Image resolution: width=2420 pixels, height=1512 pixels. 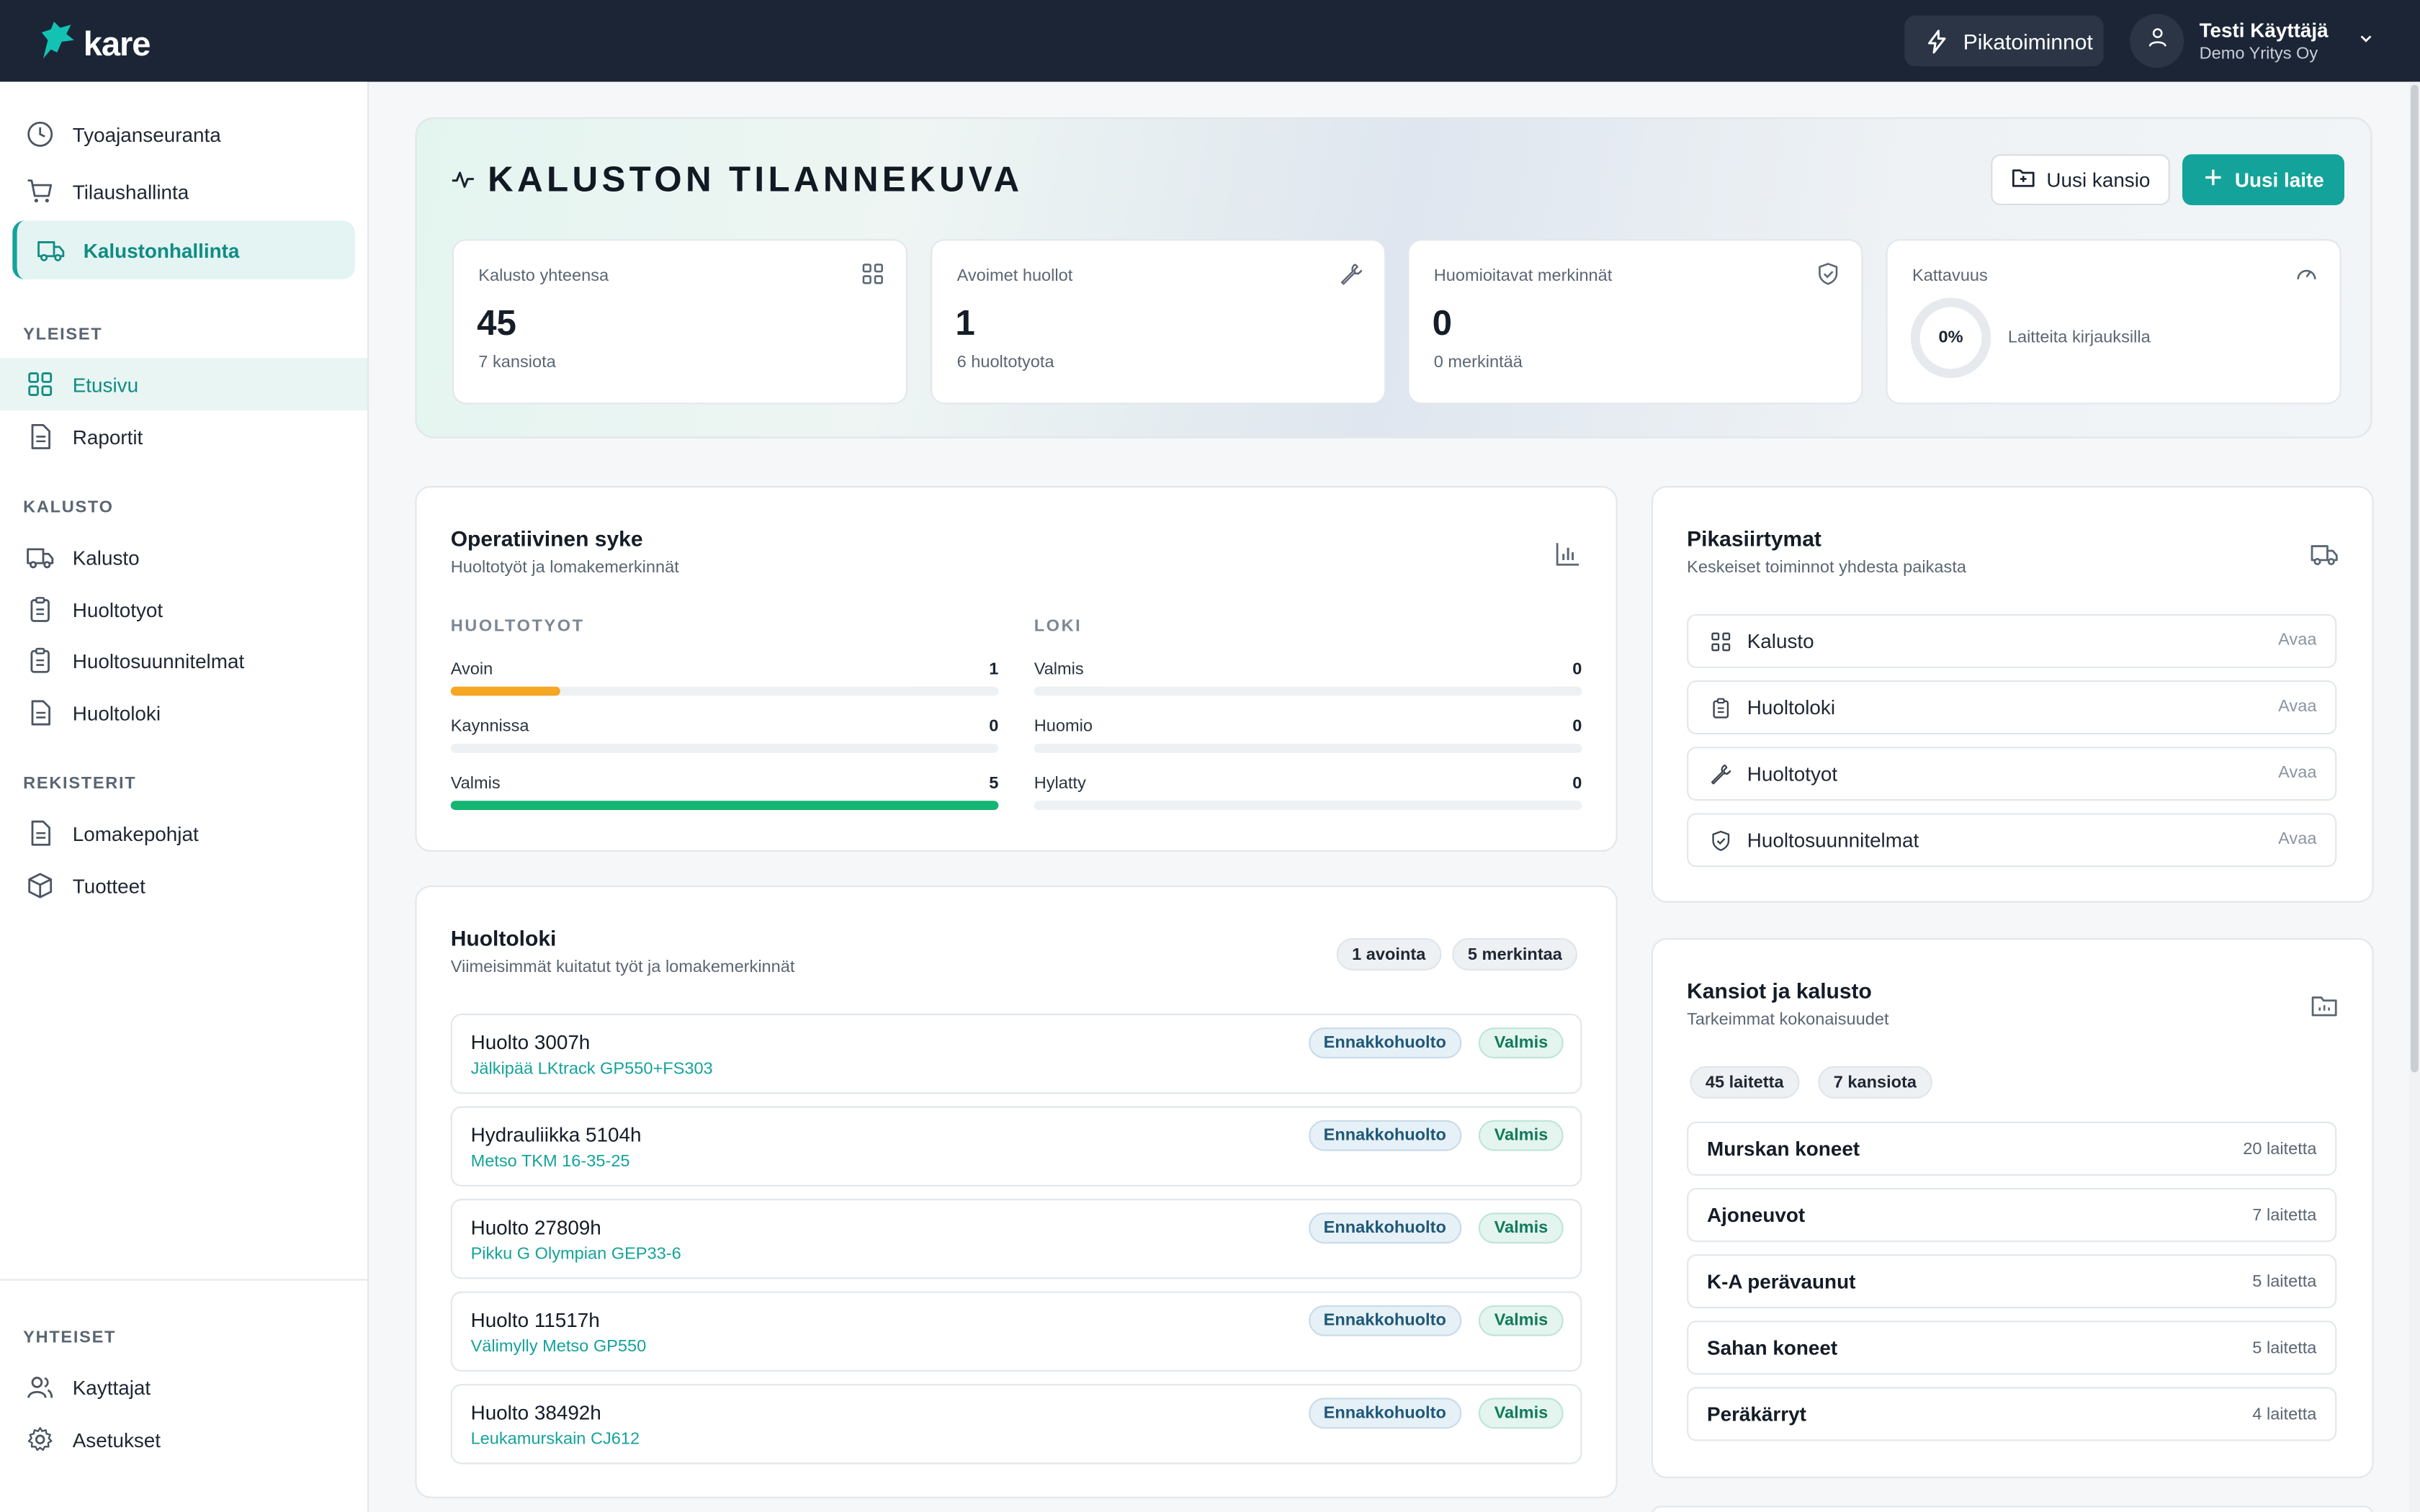 I want to click on brand-logo: kare, so click(x=94, y=44).